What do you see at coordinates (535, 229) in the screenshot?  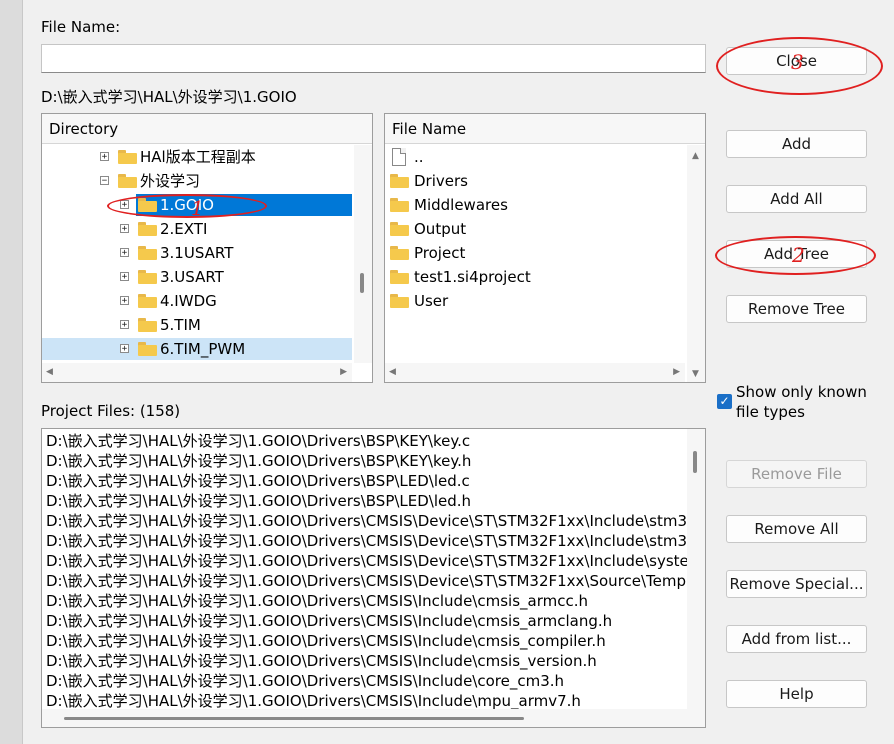 I see `file-list-item: Output` at bounding box center [535, 229].